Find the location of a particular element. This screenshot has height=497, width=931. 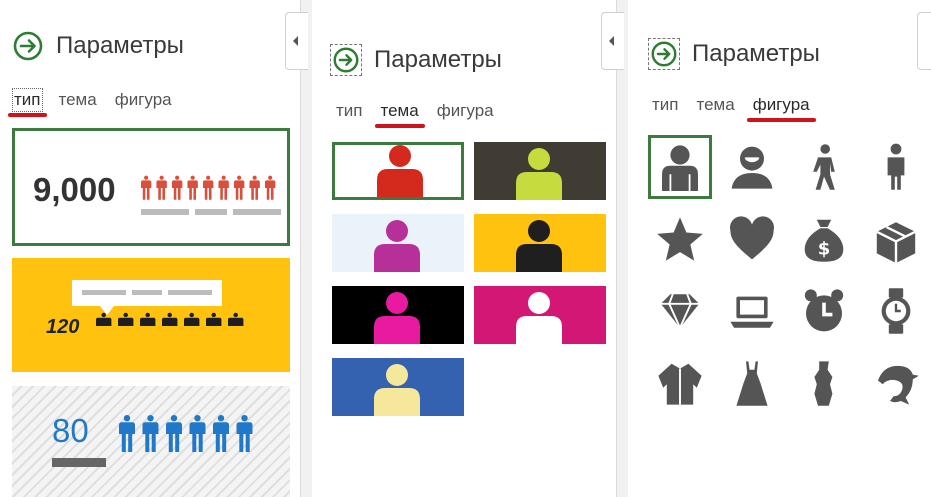

heart-icon is located at coordinates (752, 238).